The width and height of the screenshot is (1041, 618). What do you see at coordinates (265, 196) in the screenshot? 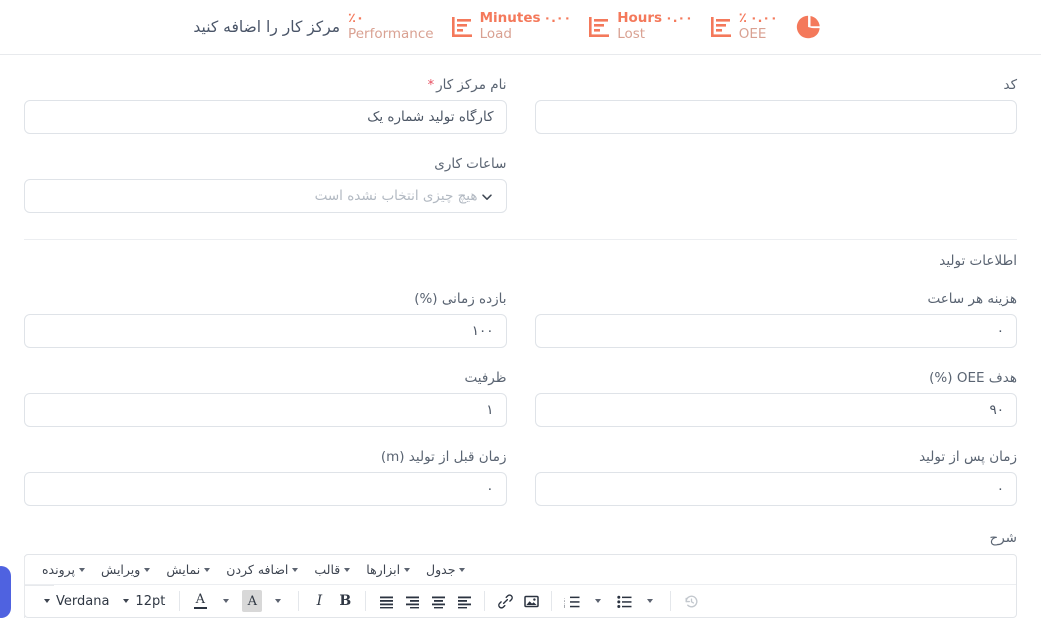
I see `working-hours-select: هیچ چیزی انتخاب نشده است` at bounding box center [265, 196].